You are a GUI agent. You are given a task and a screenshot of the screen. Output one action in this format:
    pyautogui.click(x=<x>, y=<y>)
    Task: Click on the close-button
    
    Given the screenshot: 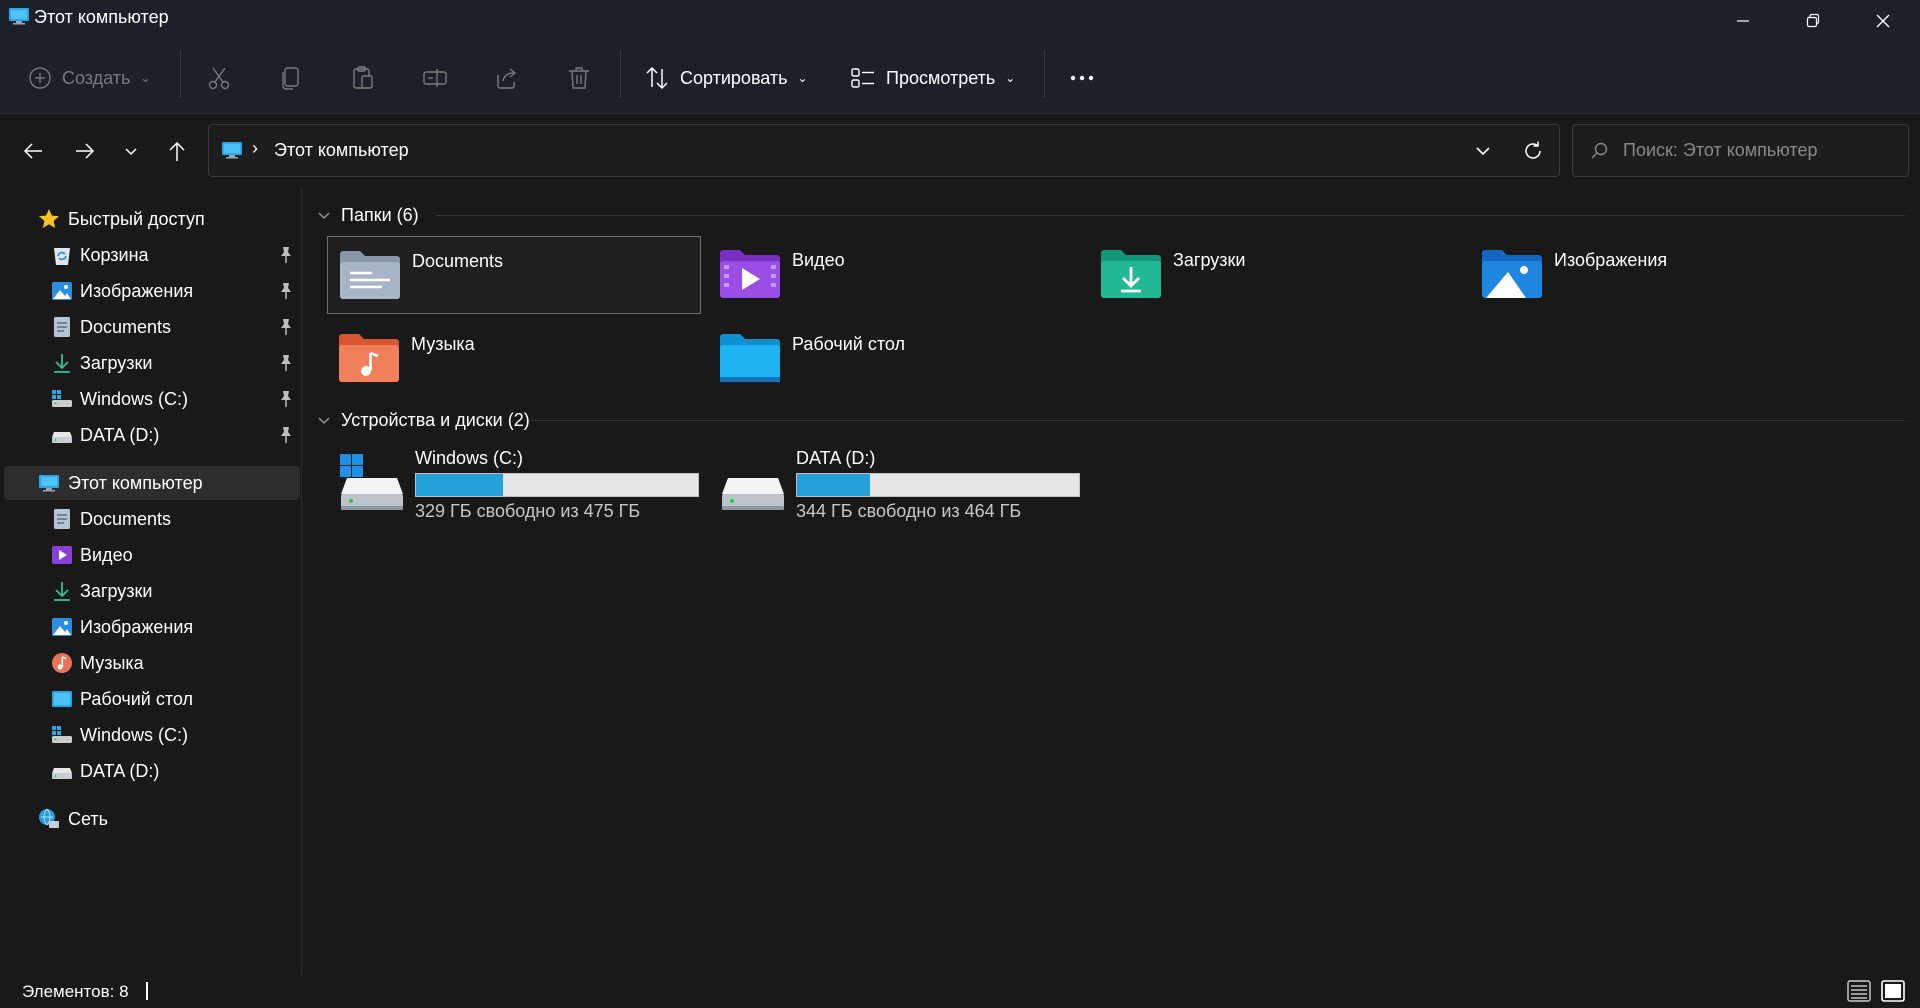 What is the action you would take?
    pyautogui.click(x=1883, y=21)
    